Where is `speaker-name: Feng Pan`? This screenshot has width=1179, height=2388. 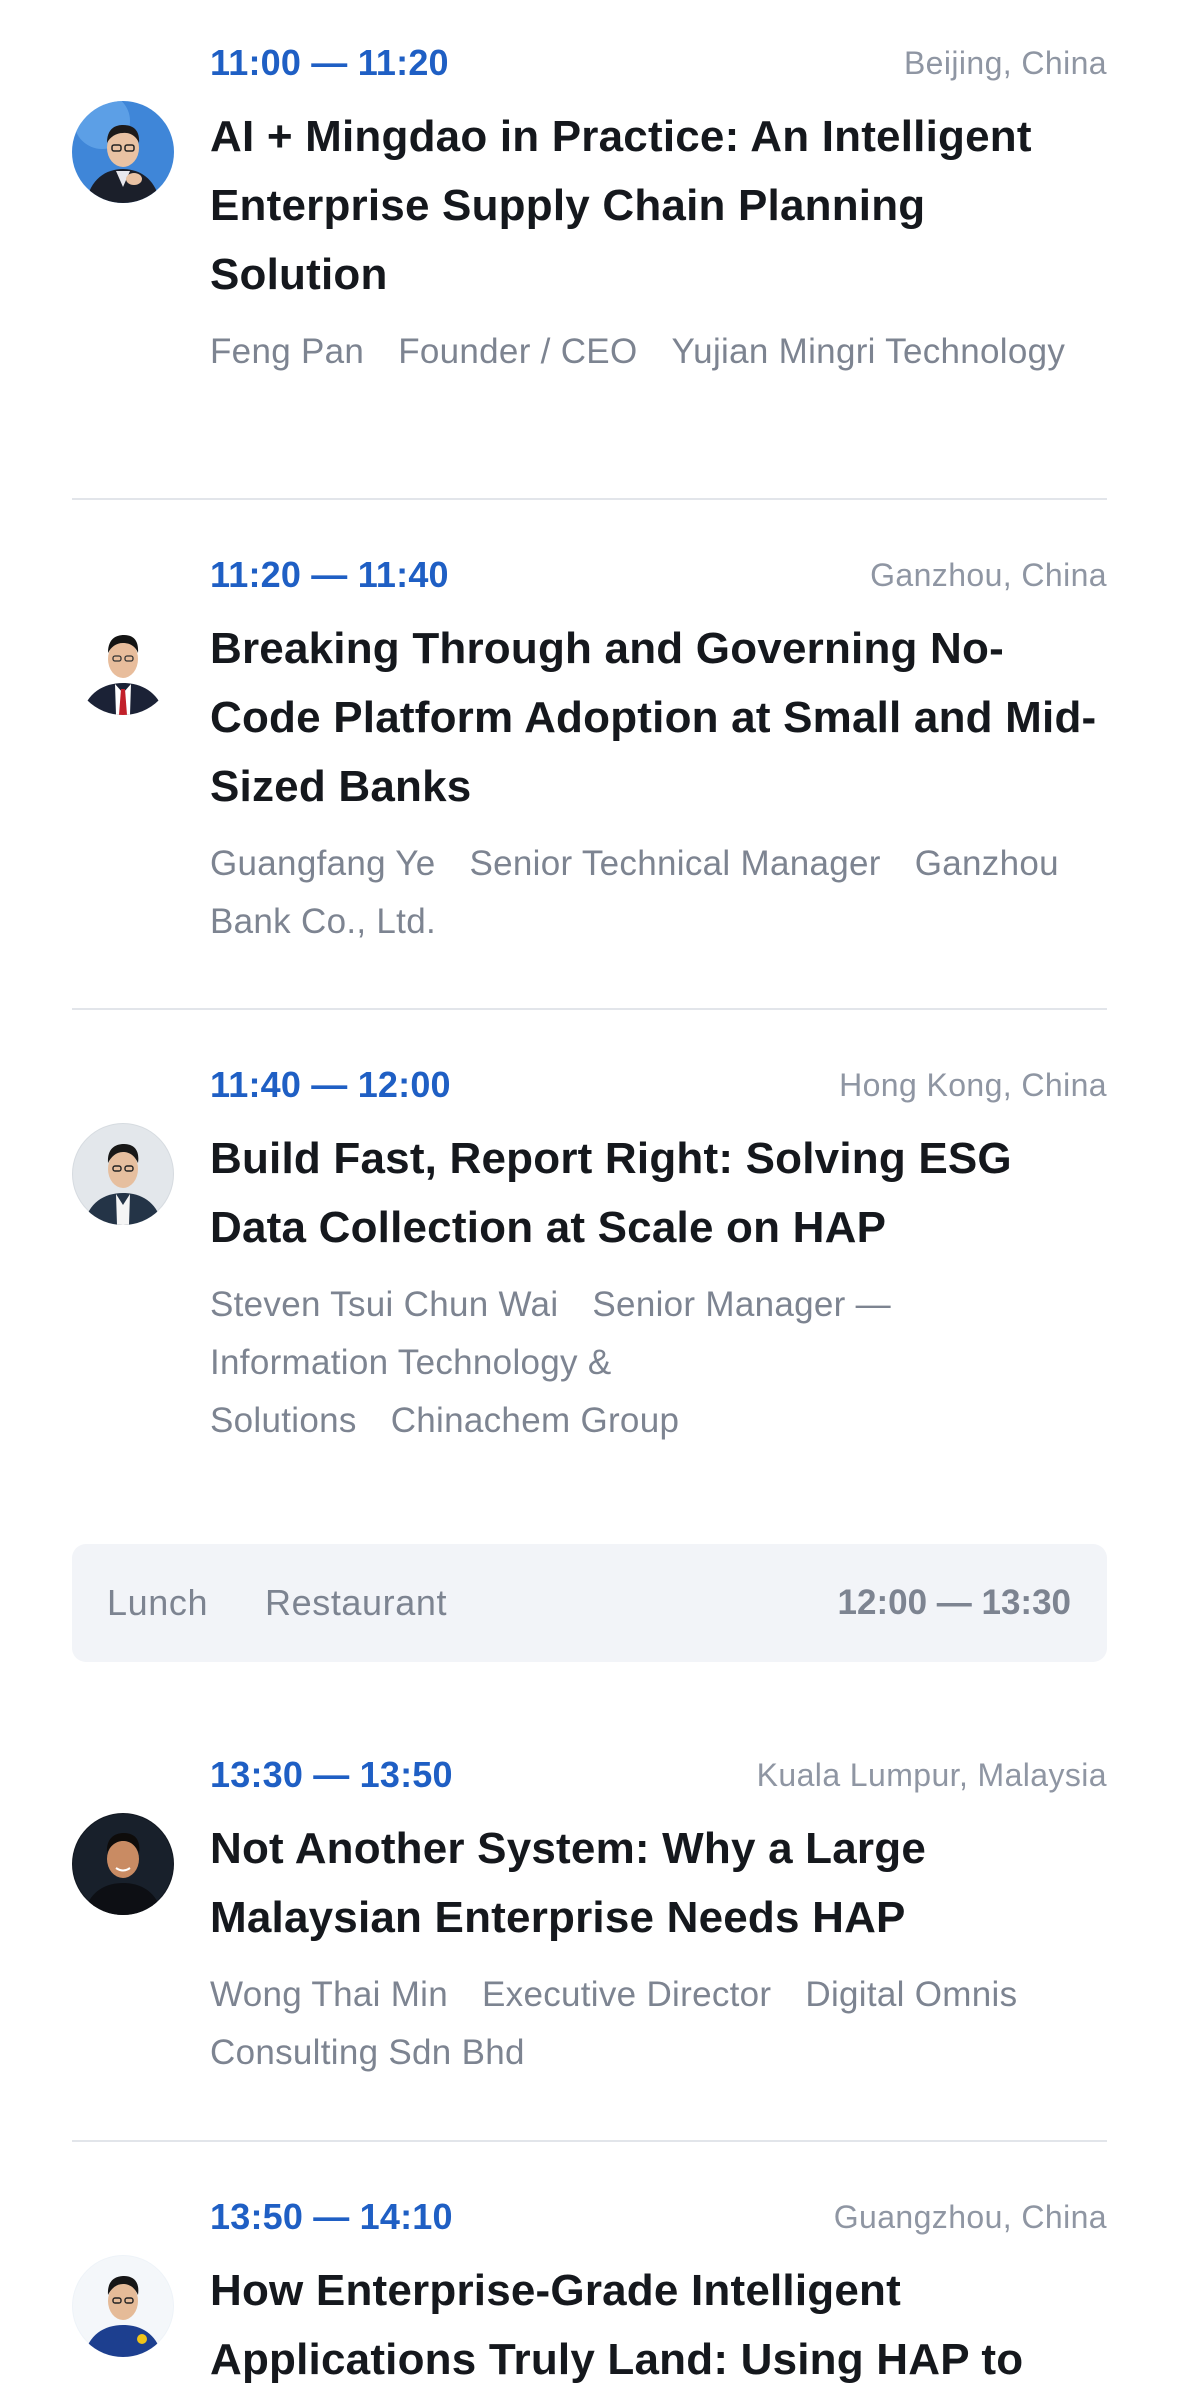 speaker-name: Feng Pan is located at coordinates (287, 351).